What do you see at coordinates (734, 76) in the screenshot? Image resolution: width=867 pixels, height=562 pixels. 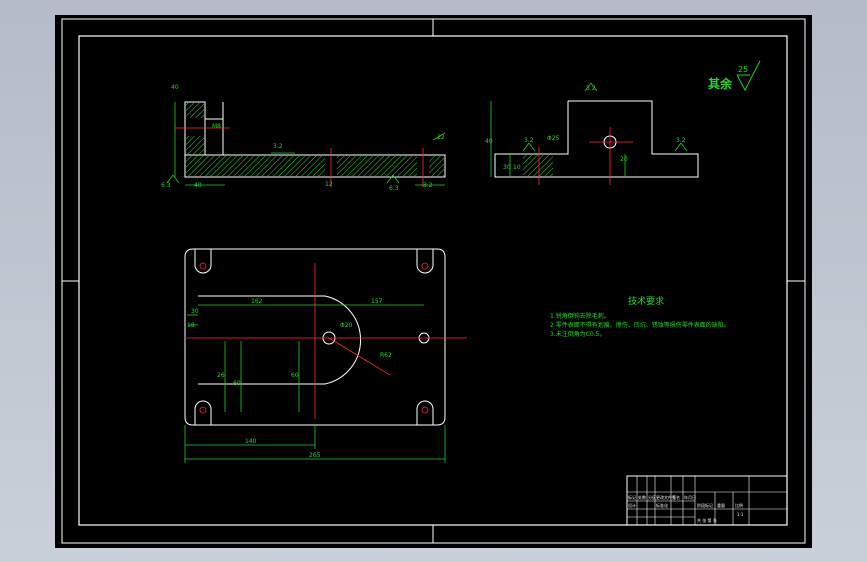 I see `roughness-symbol: 其余 25` at bounding box center [734, 76].